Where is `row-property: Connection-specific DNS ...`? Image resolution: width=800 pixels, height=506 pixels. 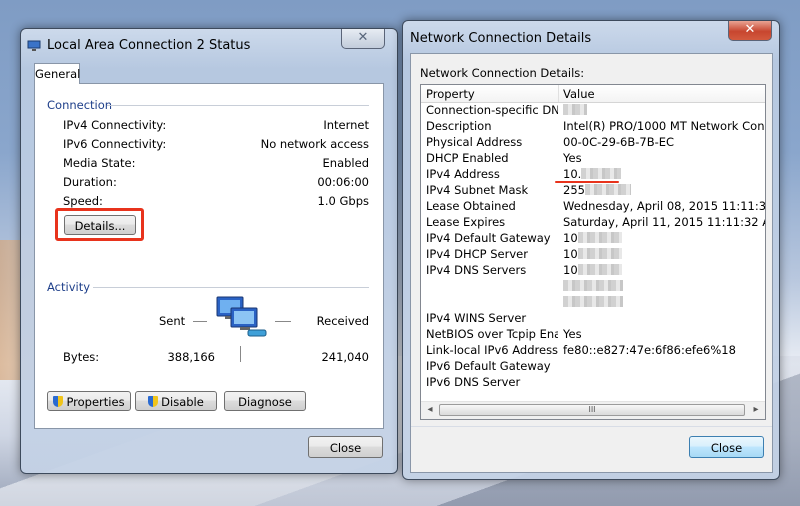 row-property: Connection-specific DNS ... is located at coordinates (492, 110).